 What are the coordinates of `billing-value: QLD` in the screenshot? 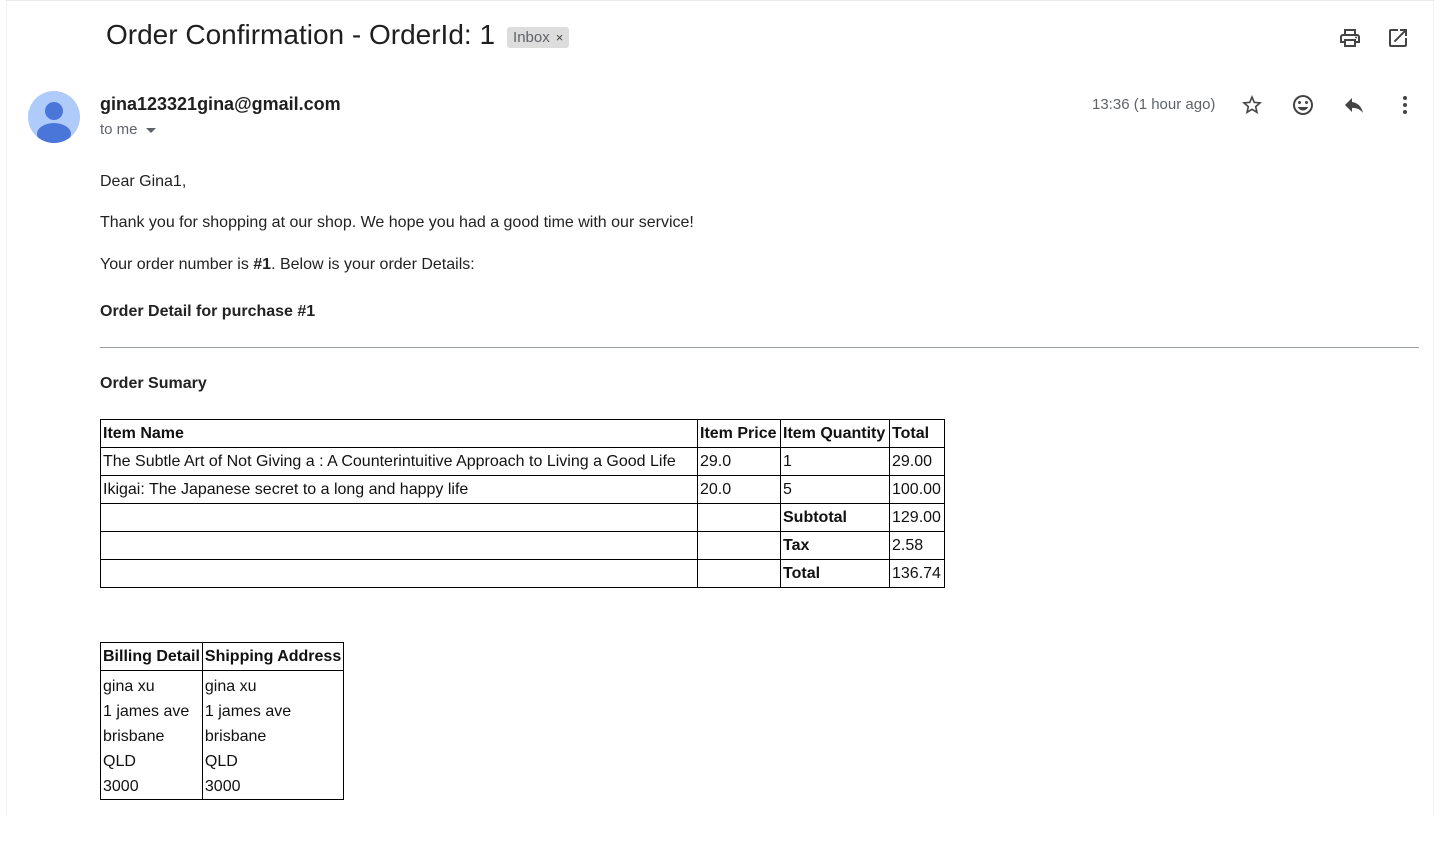 It's located at (151, 761).